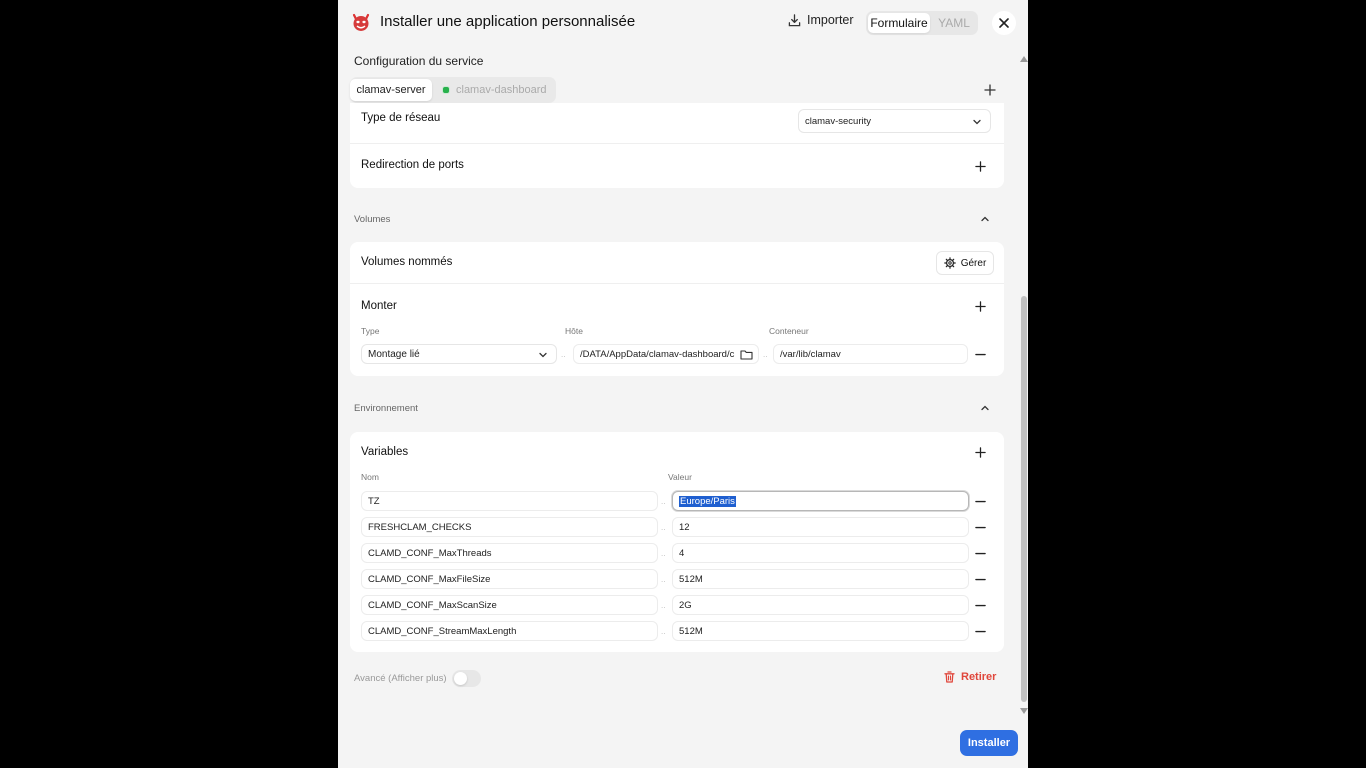  Describe the element at coordinates (460, 678) in the screenshot. I see `toggle-knob` at that location.